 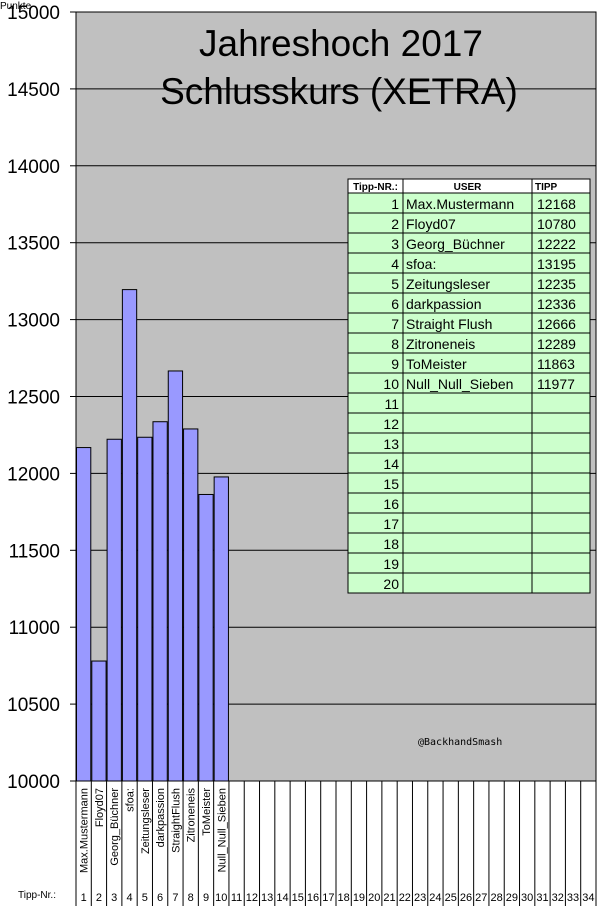 What do you see at coordinates (391, 424) in the screenshot?
I see `table-cell-nr: 12` at bounding box center [391, 424].